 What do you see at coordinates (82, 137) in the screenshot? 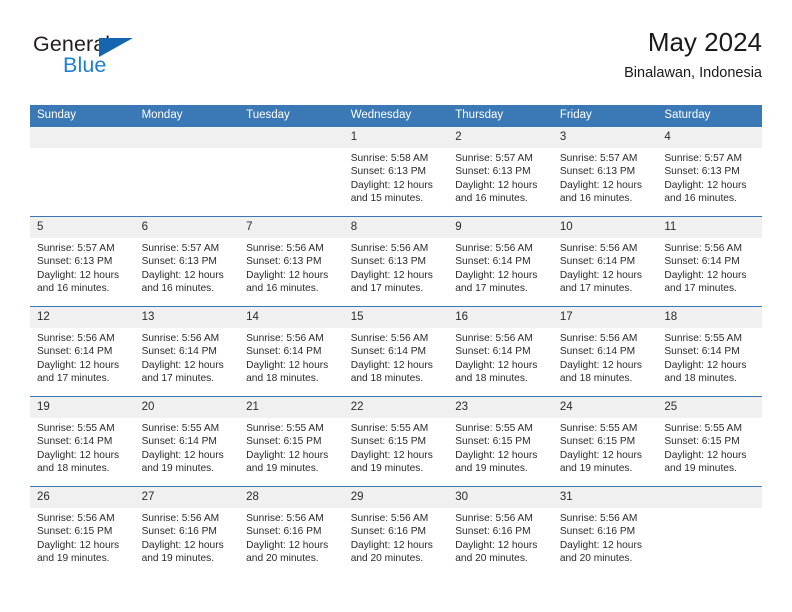
I see `day-number` at bounding box center [82, 137].